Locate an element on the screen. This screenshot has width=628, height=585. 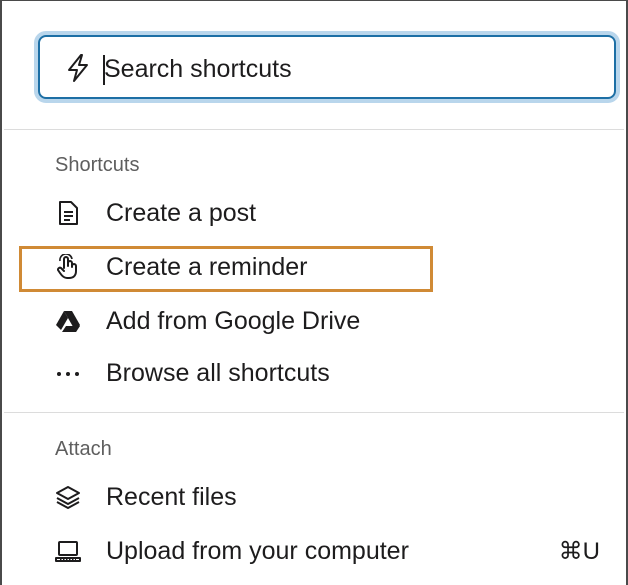
search-field is located at coordinates (327, 67).